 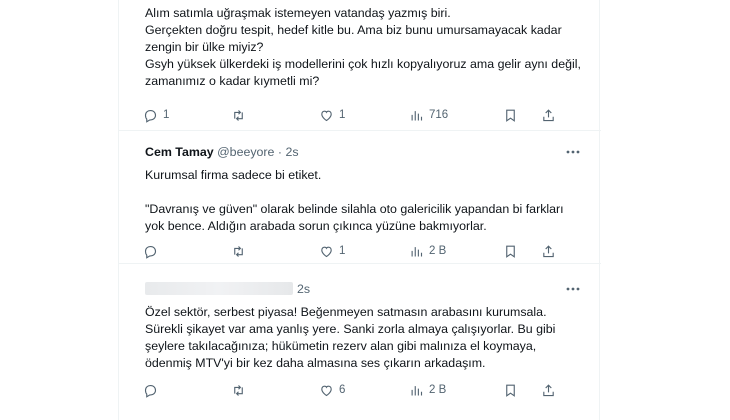 What do you see at coordinates (245, 152) in the screenshot?
I see `author-handle: @beeyore` at bounding box center [245, 152].